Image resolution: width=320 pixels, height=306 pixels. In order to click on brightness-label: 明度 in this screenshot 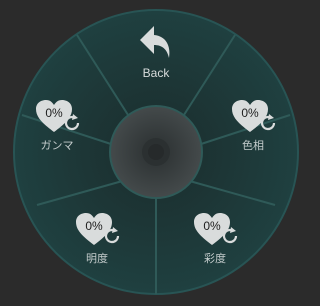, I will do `click(97, 258)`.